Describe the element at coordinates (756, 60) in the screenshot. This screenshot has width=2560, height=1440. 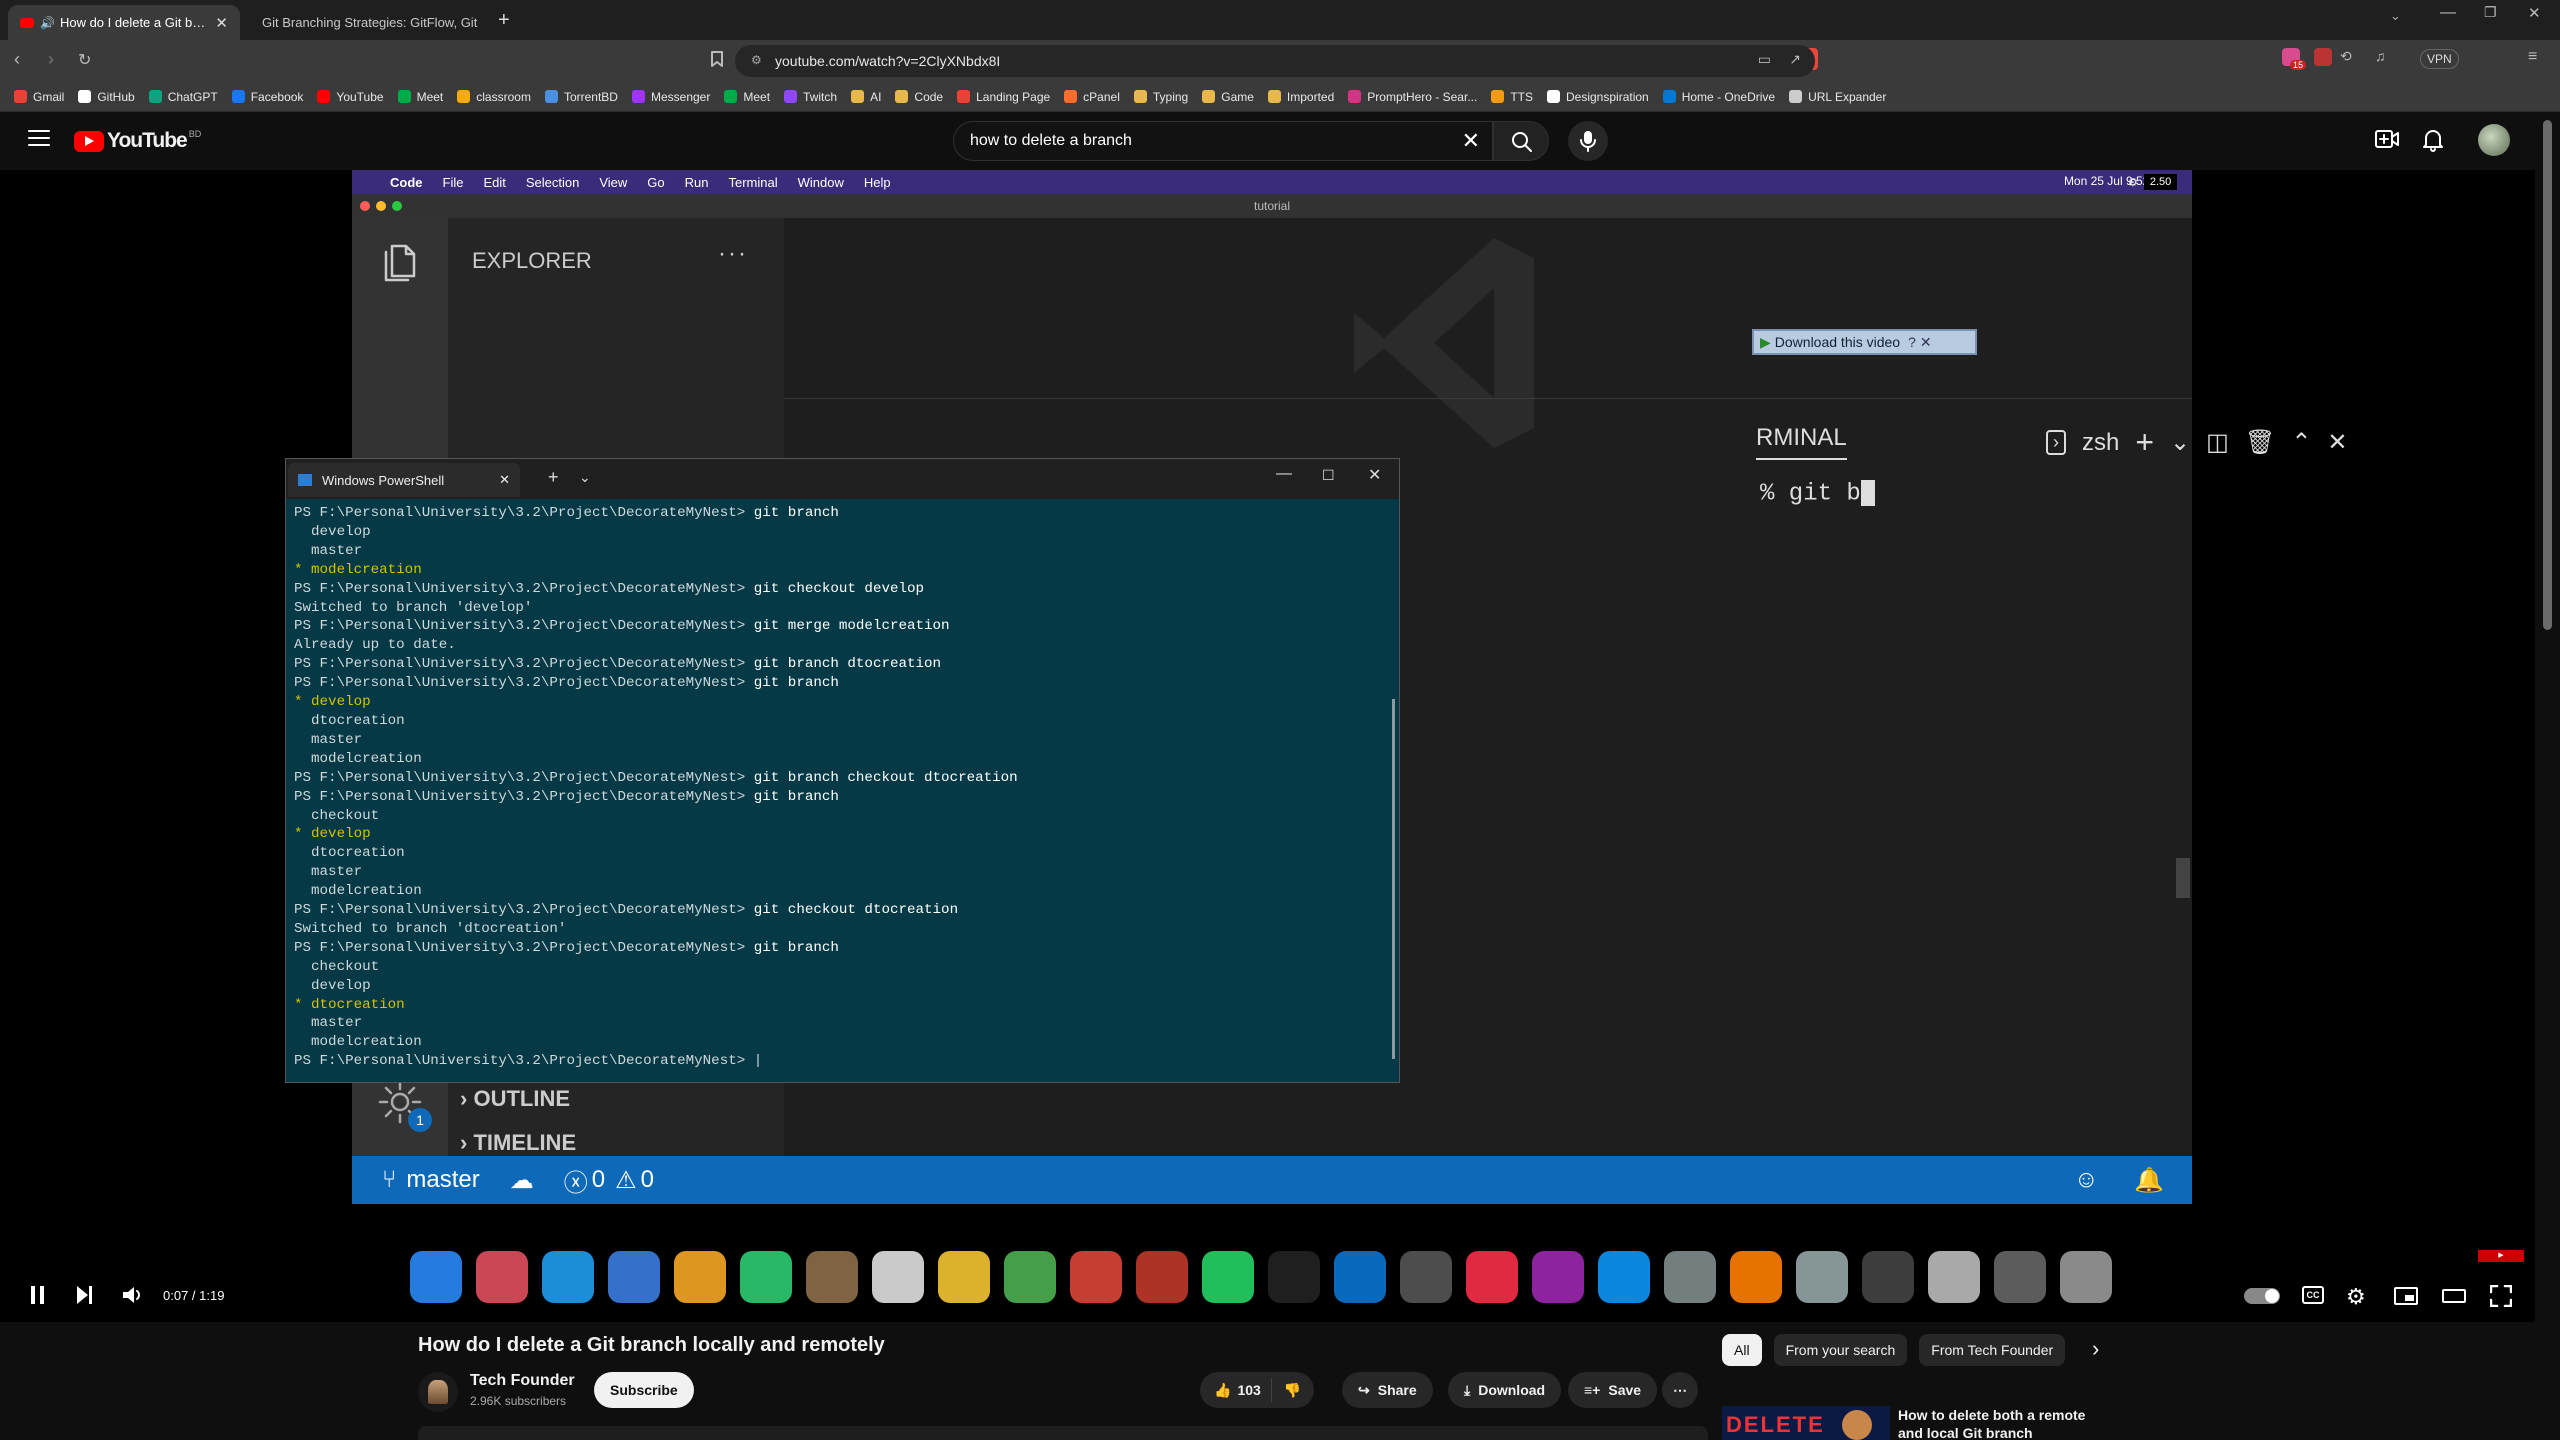
I see `site-info-icon: ⚙` at that location.